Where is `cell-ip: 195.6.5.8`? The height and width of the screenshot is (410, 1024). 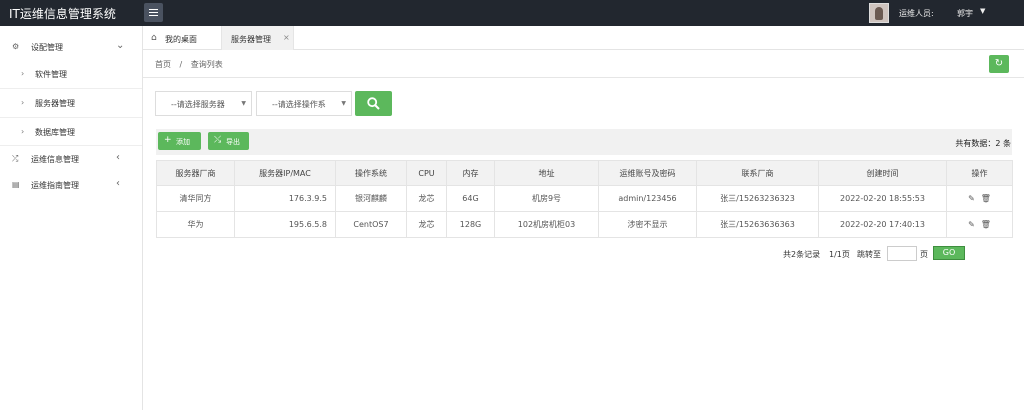 cell-ip: 195.6.5.8 is located at coordinates (285, 224).